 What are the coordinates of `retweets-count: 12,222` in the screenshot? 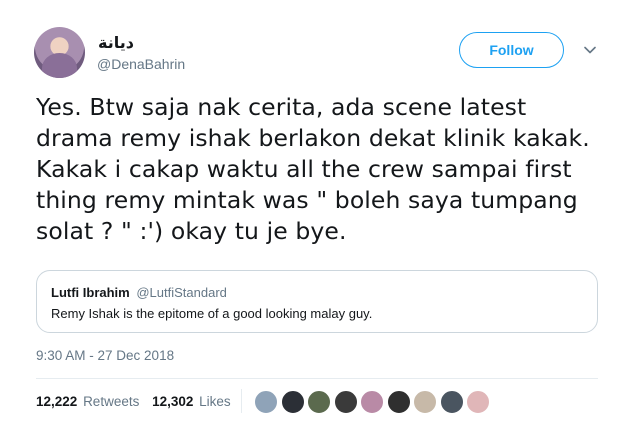 It's located at (57, 401).